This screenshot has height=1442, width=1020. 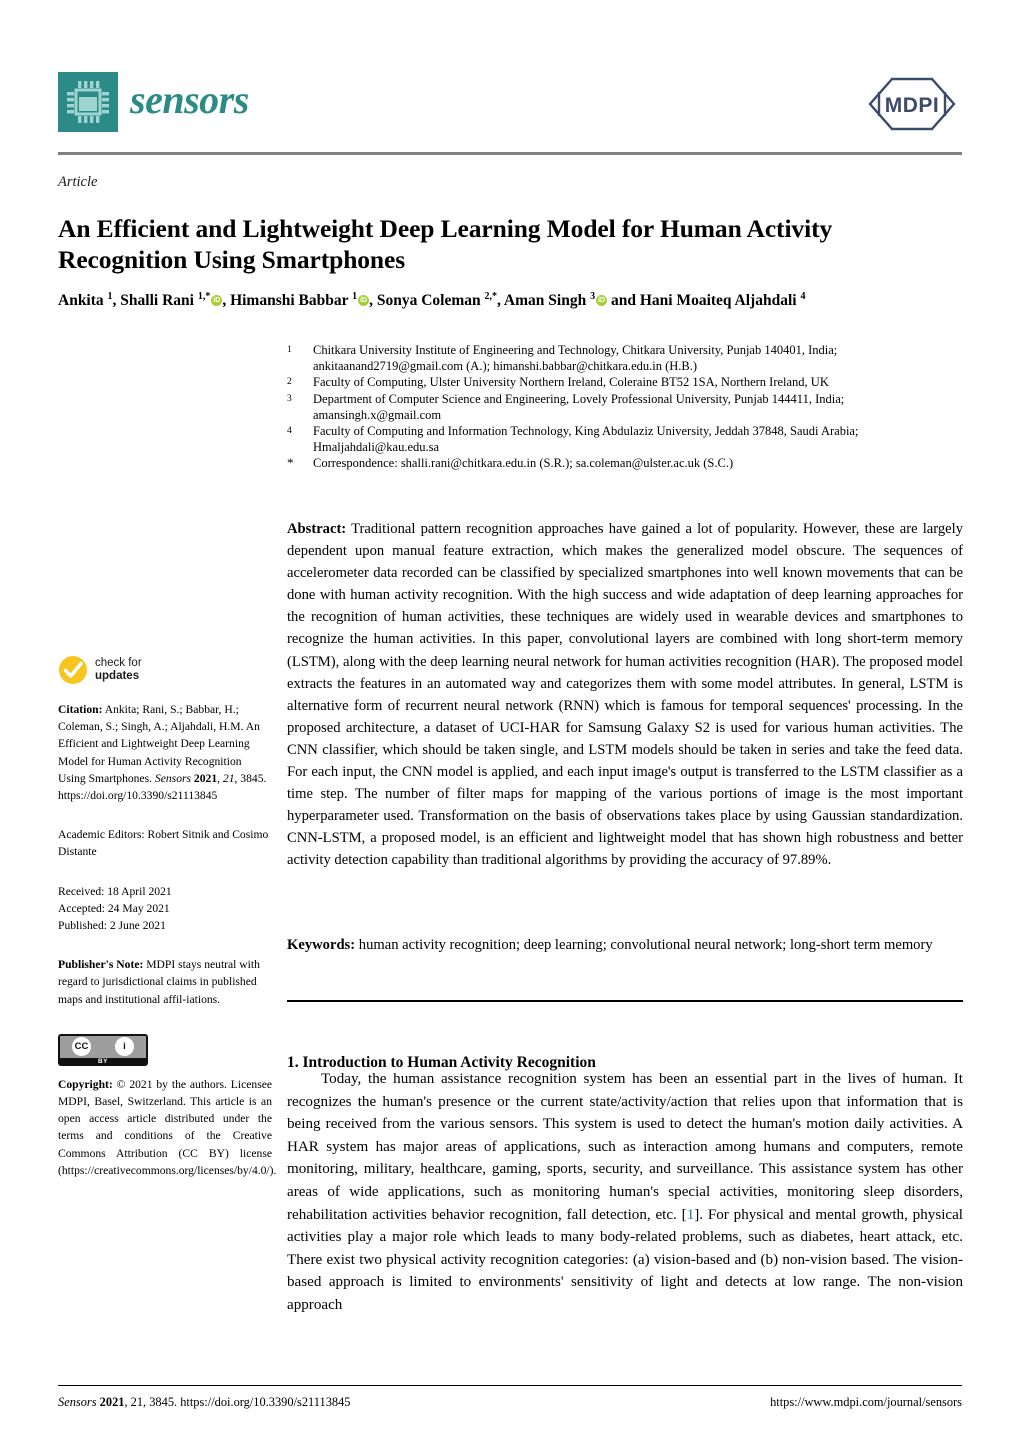 What do you see at coordinates (101, 965) in the screenshot?
I see `publishers-note-label: Publisher's Note:` at bounding box center [101, 965].